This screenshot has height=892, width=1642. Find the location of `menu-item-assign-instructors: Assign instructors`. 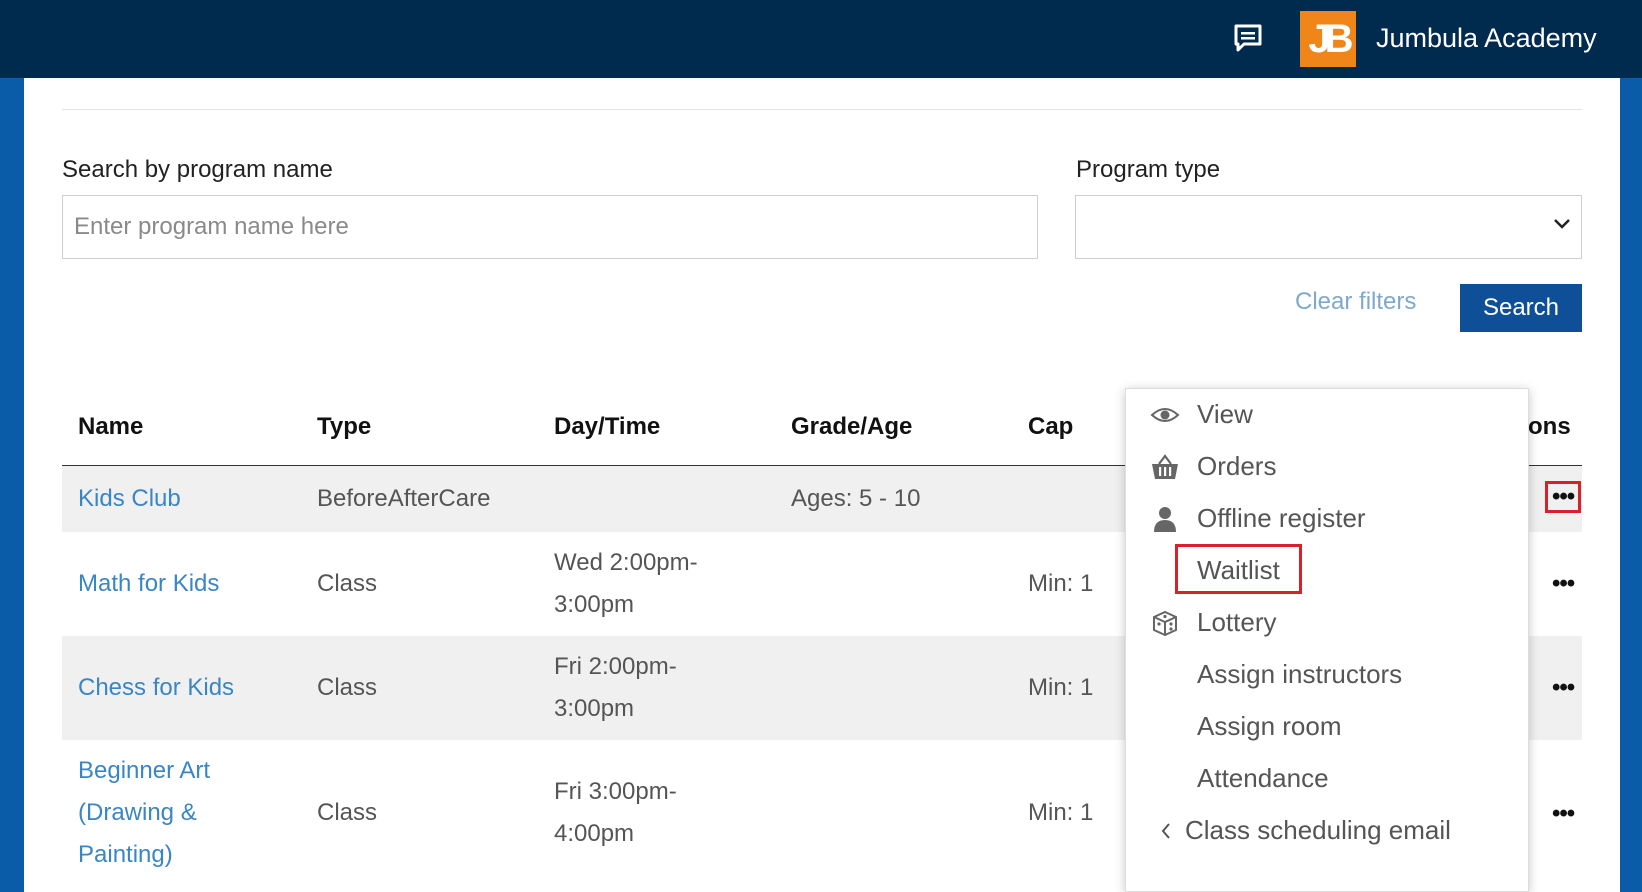

menu-item-assign-instructors: Assign instructors is located at coordinates (1328, 674).